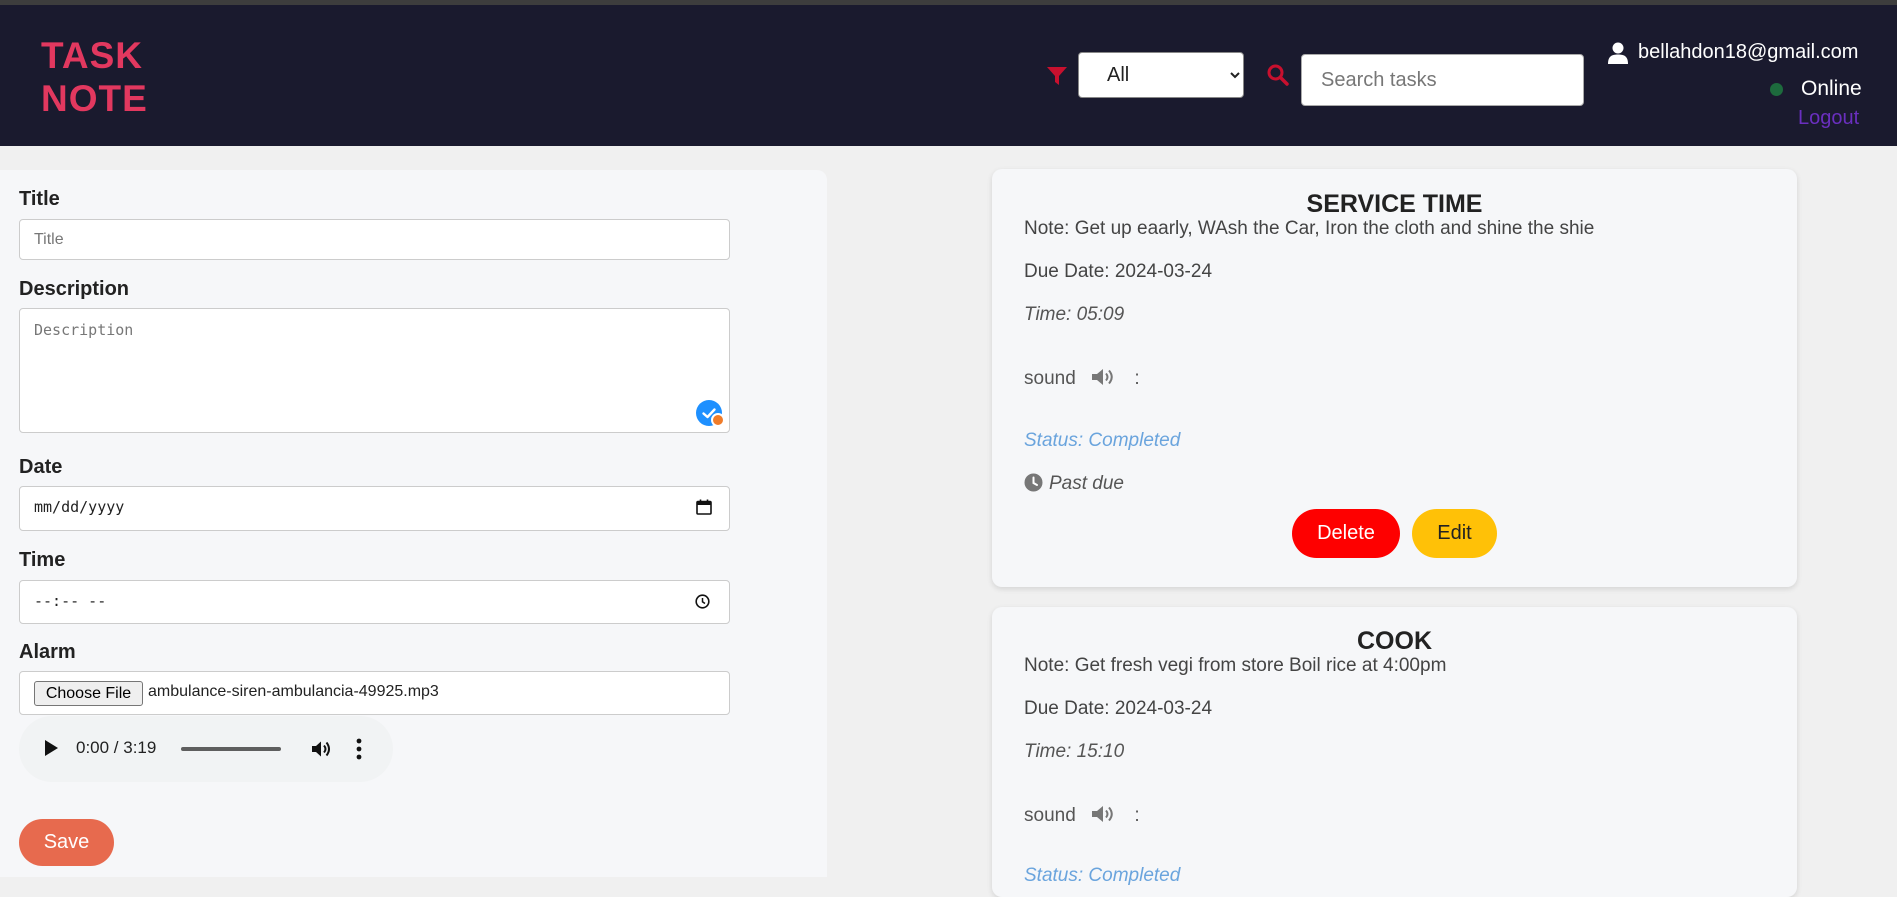 Image resolution: width=1897 pixels, height=897 pixels. Describe the element at coordinates (1346, 533) in the screenshot. I see `delete-button: Delete` at that location.